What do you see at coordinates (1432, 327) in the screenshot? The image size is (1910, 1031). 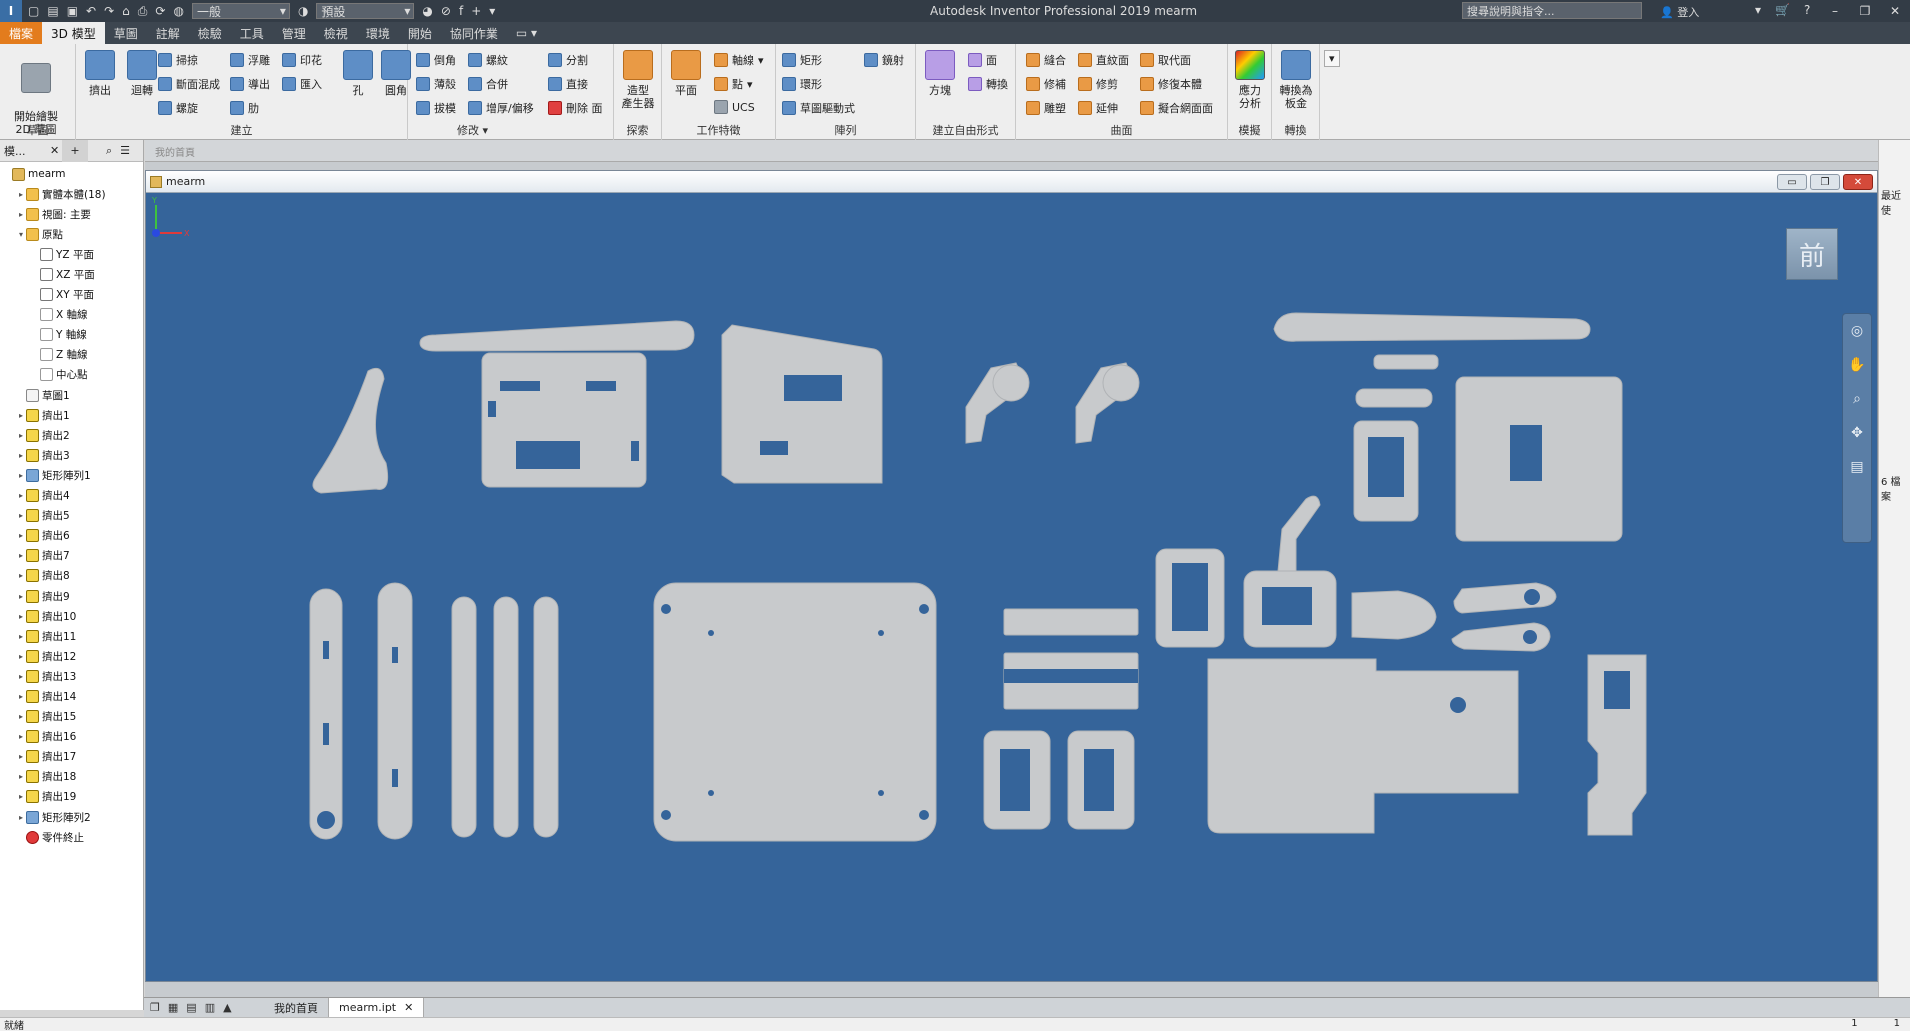 I see `part-link-top-right` at bounding box center [1432, 327].